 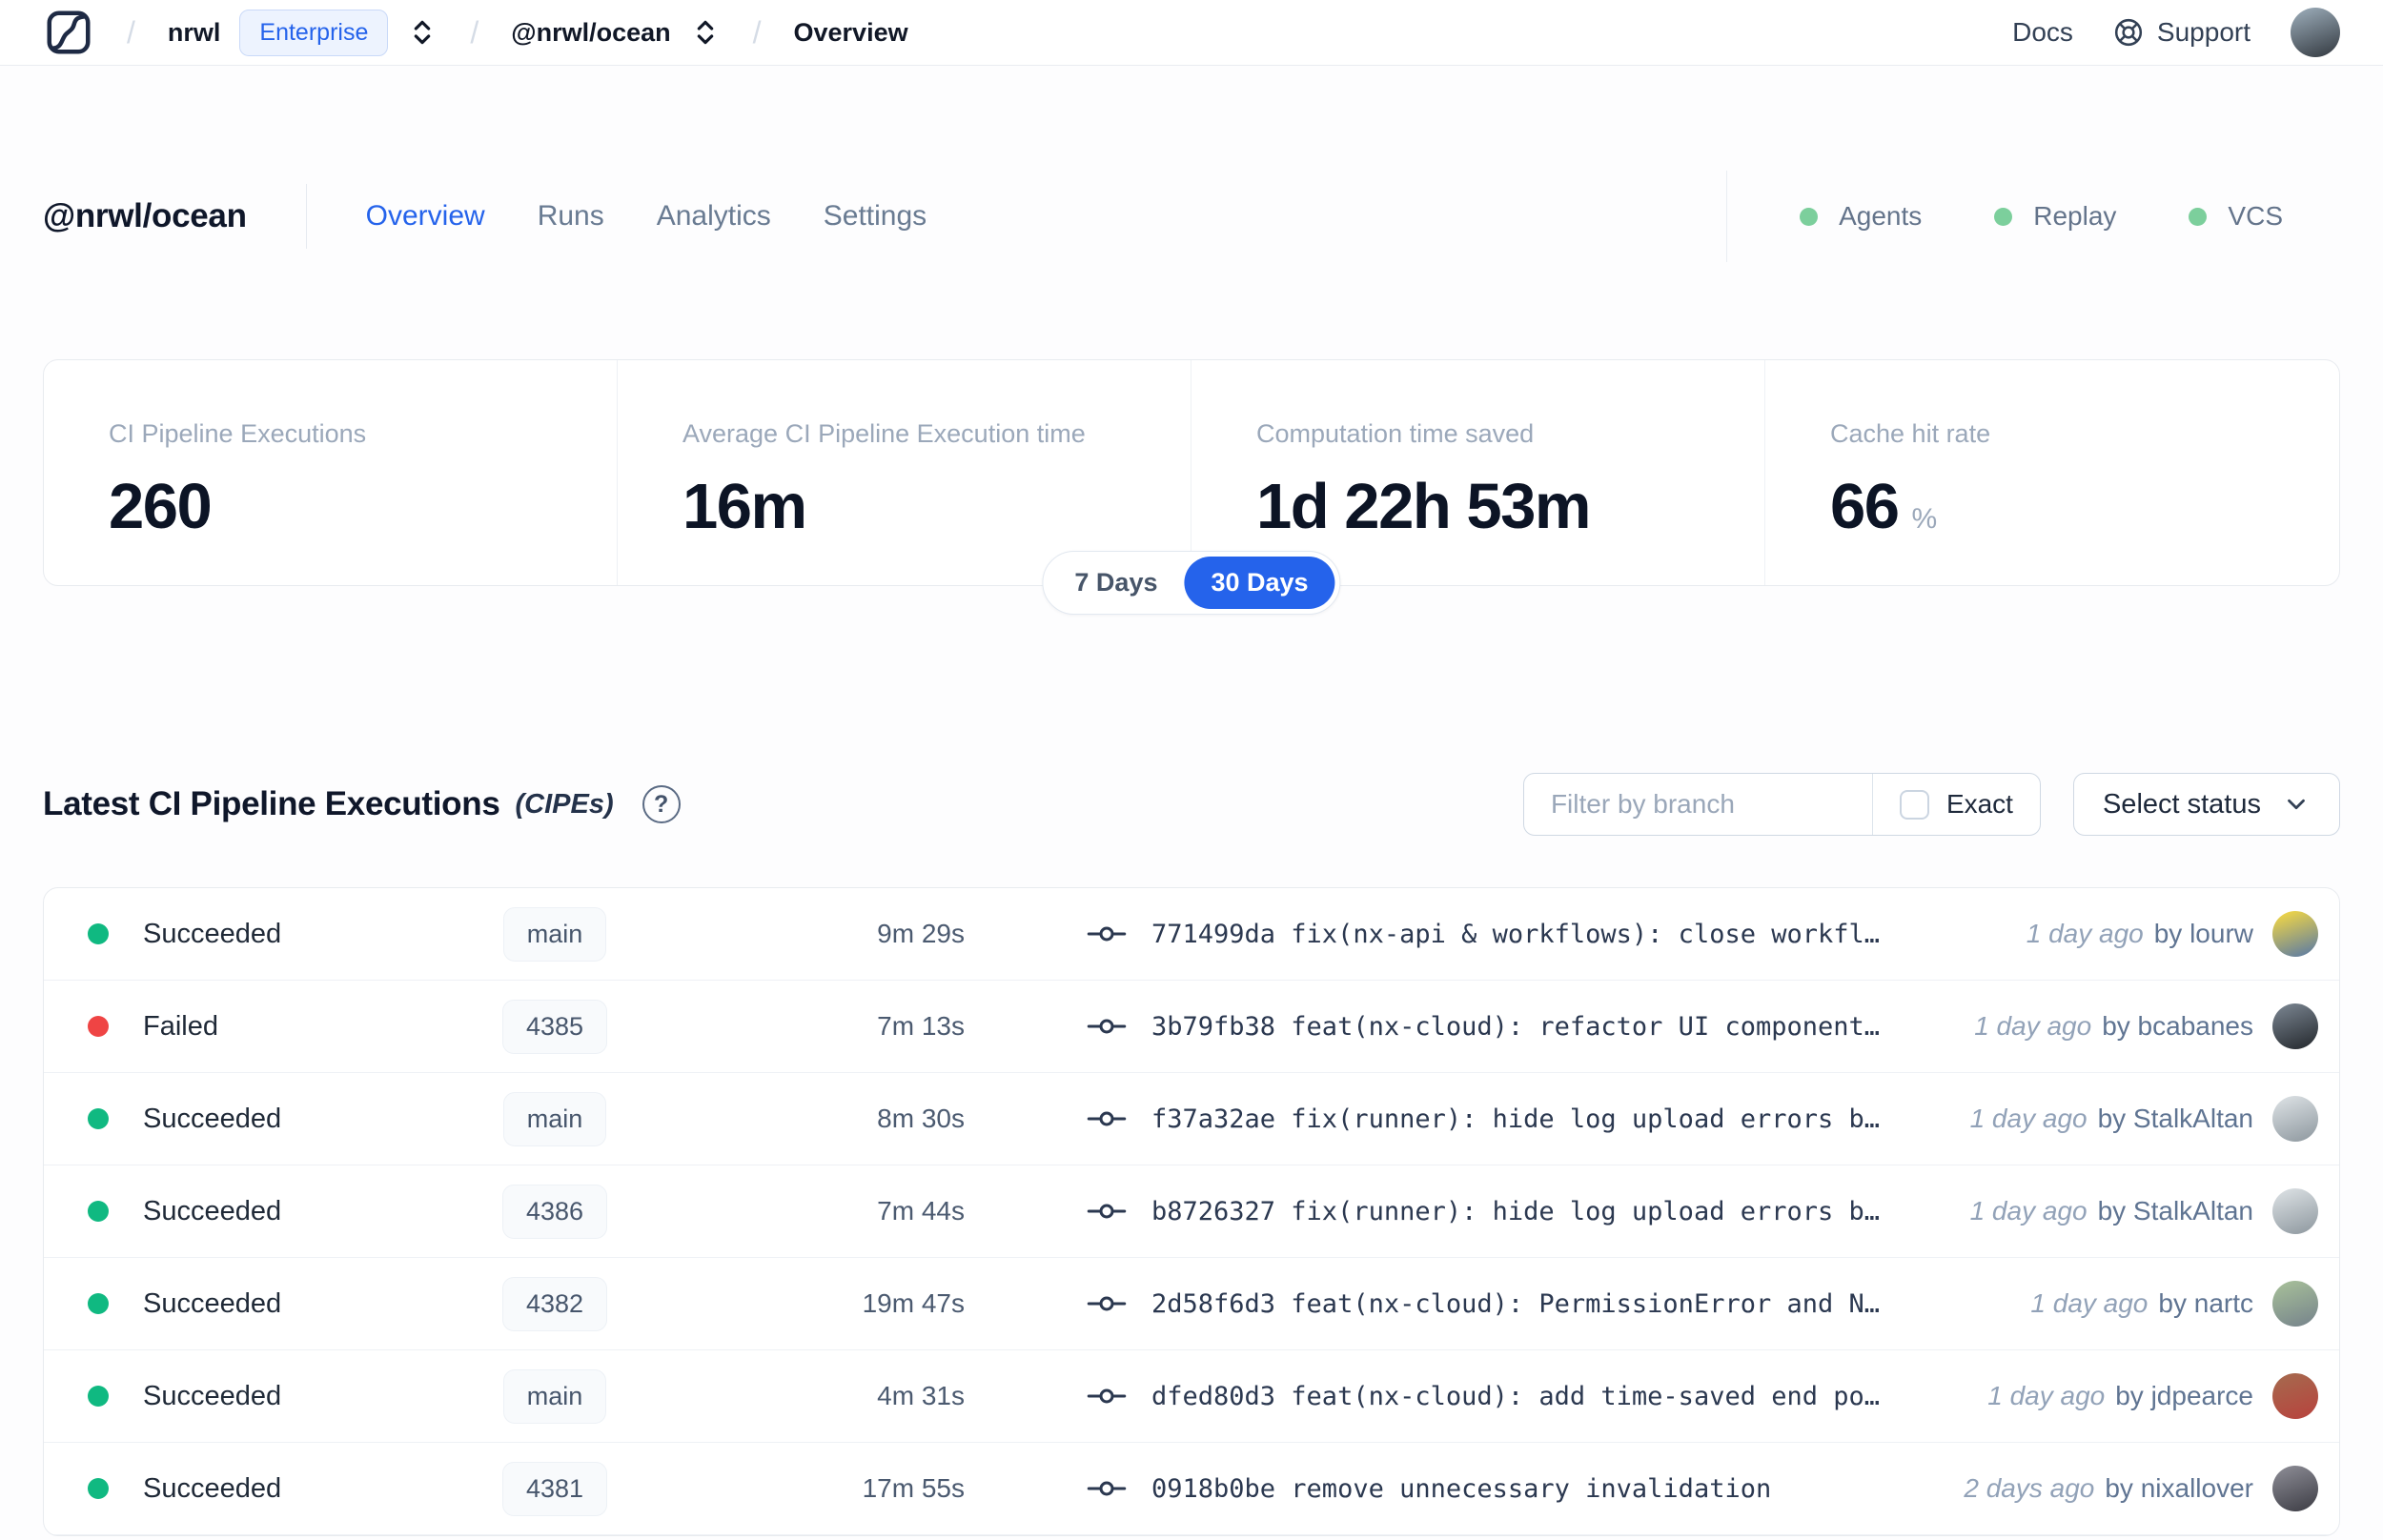 What do you see at coordinates (921, 1395) in the screenshot?
I see `duration-label: 4m 31s` at bounding box center [921, 1395].